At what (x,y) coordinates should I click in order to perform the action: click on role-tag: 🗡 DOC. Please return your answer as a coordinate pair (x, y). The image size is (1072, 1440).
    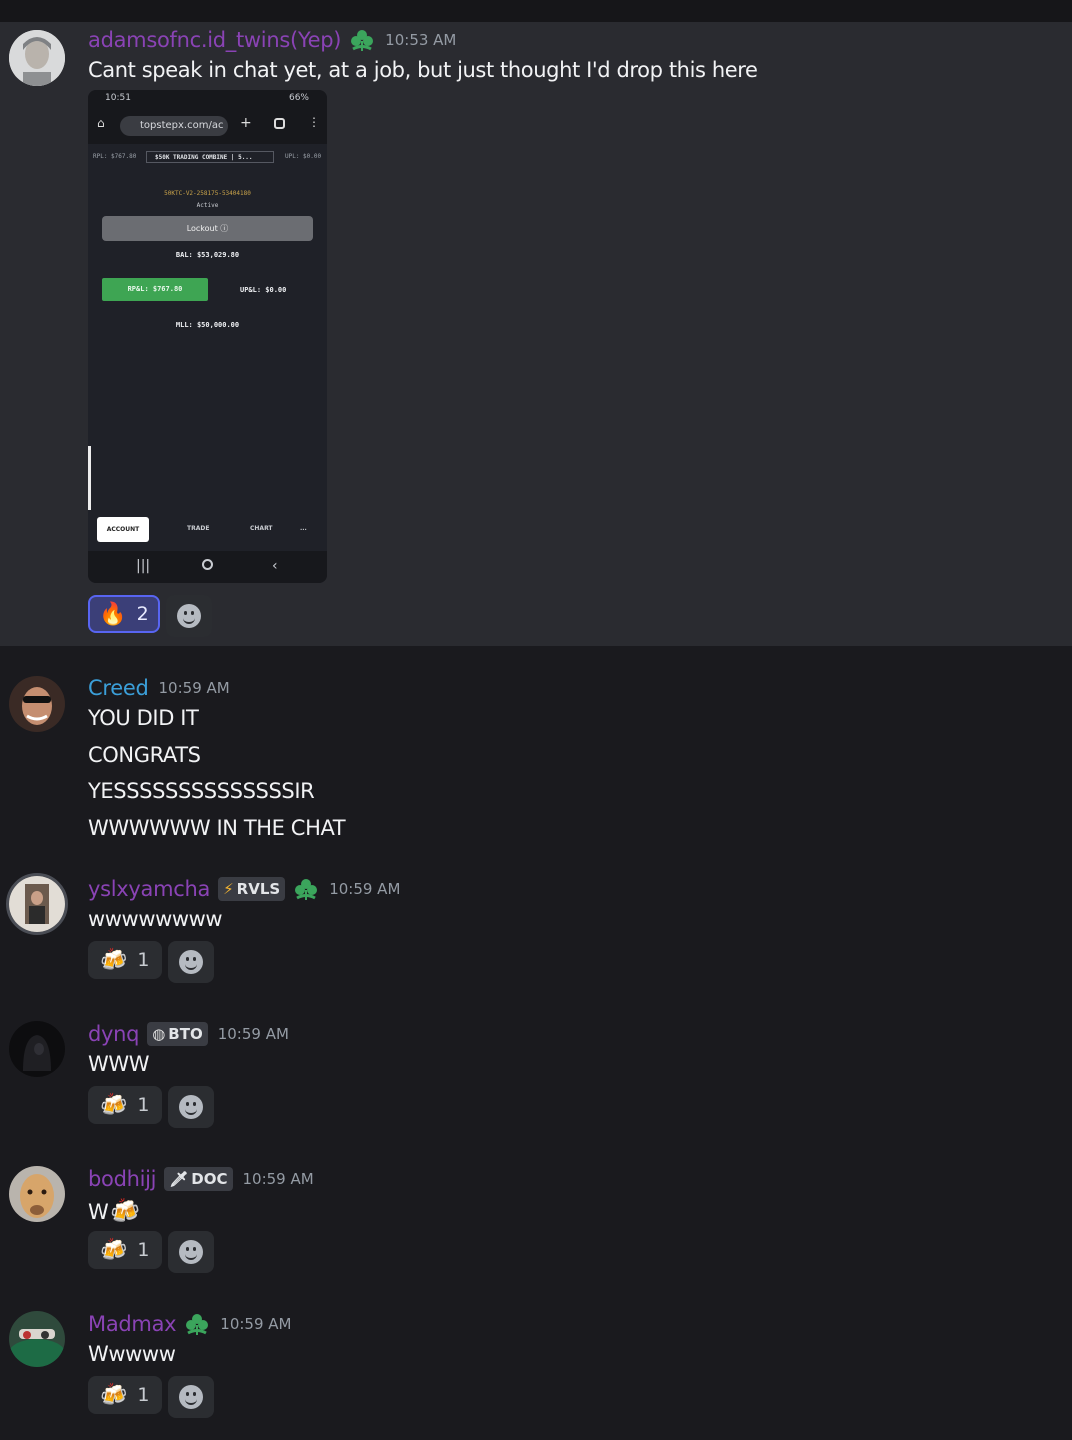
    Looking at the image, I should click on (198, 1179).